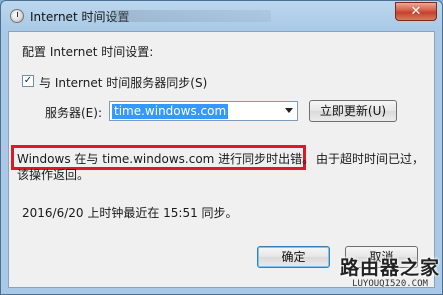 This screenshot has height=295, width=443. I want to click on clock-icon, so click(17, 16).